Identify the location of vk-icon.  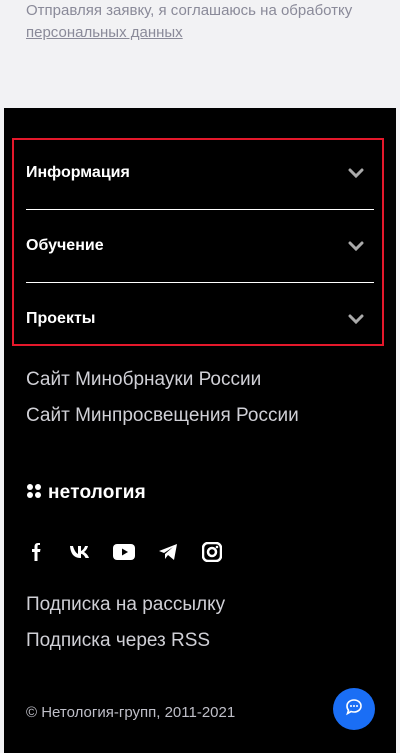
(80, 552).